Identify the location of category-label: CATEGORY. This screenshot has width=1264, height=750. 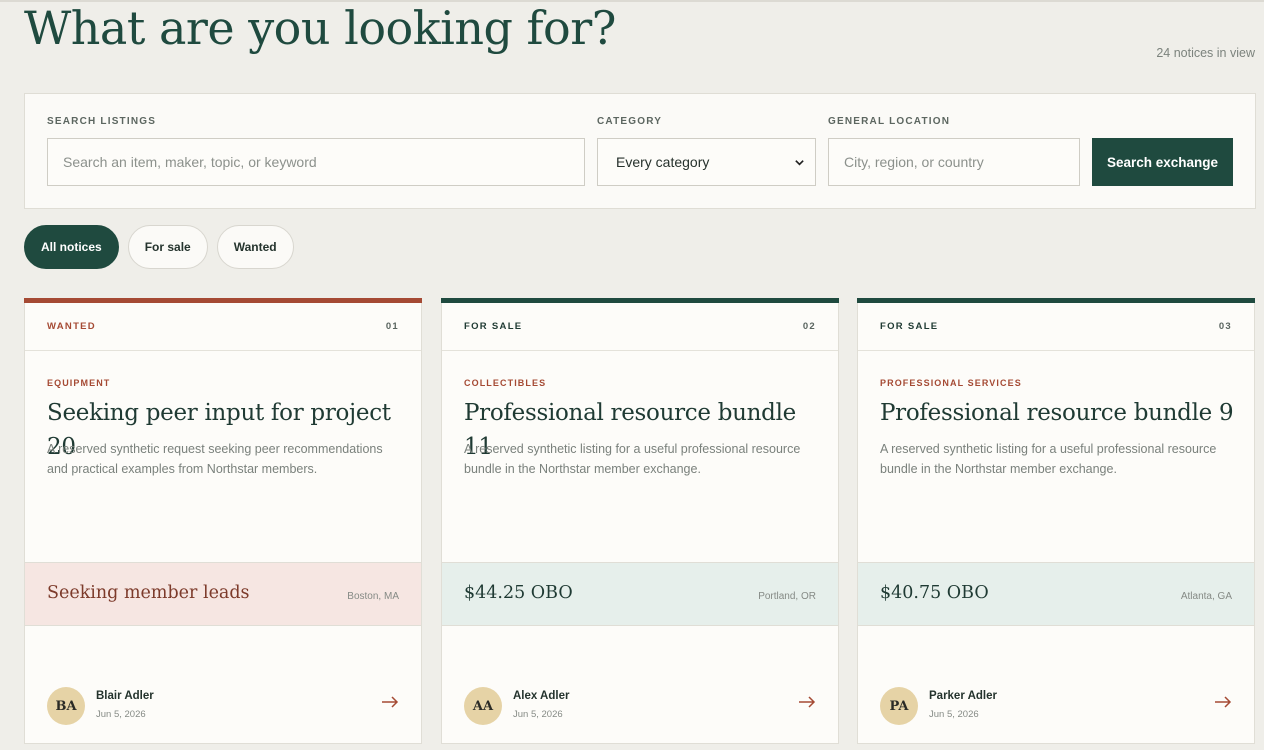
(630, 121).